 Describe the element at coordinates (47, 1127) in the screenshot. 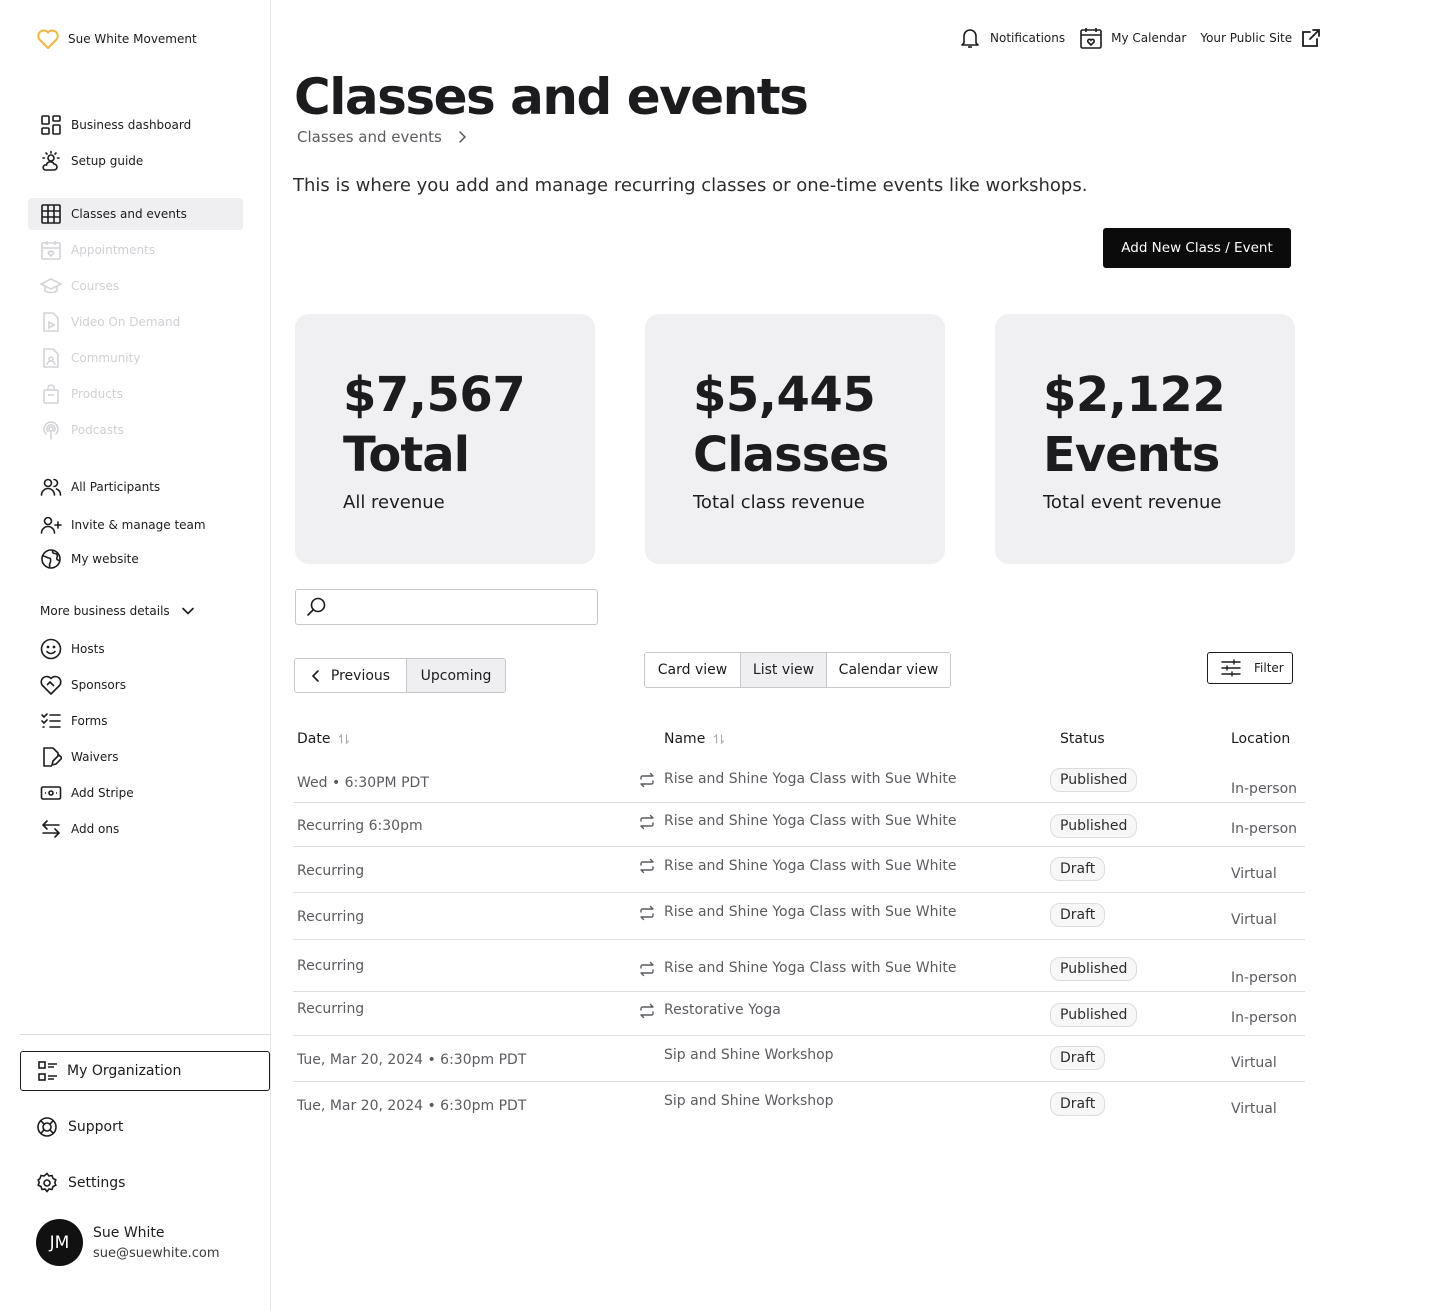

I see `lifebuoy-icon` at that location.